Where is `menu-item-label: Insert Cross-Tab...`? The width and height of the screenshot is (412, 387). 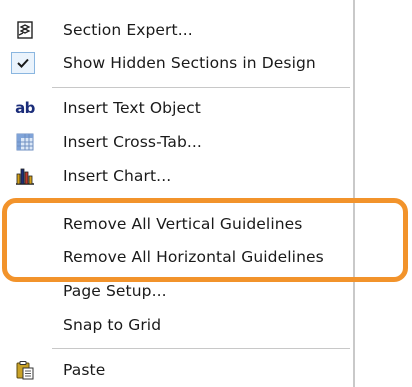
menu-item-label: Insert Cross-Tab... is located at coordinates (132, 142).